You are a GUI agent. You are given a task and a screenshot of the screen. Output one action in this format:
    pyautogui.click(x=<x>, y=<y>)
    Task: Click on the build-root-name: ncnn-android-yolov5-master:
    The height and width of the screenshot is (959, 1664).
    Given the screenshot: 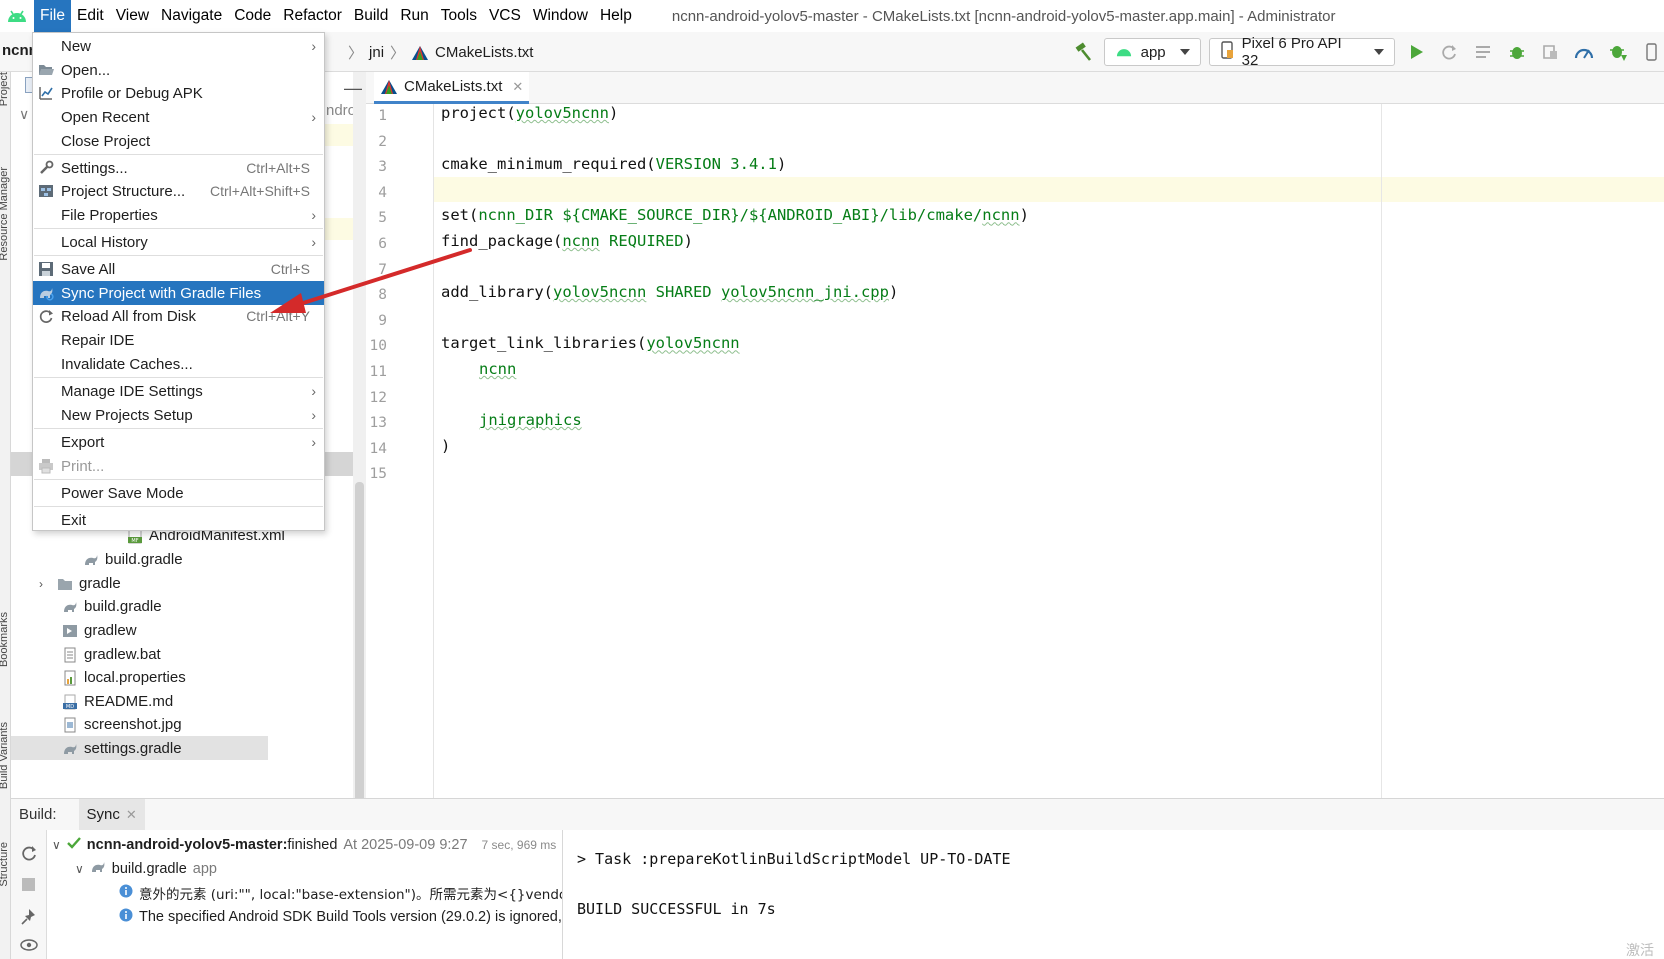 What is the action you would take?
    pyautogui.click(x=187, y=845)
    